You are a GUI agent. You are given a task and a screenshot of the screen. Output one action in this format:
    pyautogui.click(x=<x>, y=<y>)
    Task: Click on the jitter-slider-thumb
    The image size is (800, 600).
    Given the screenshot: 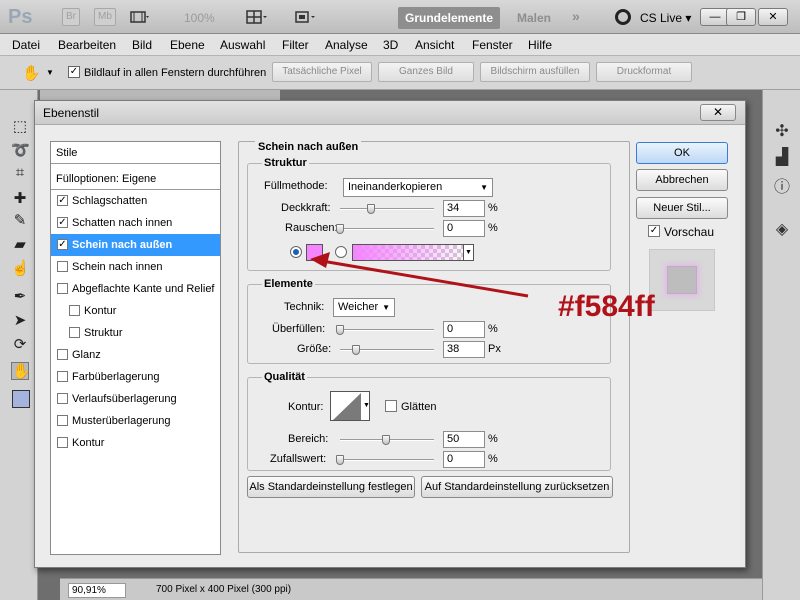 What is the action you would take?
    pyautogui.click(x=340, y=460)
    